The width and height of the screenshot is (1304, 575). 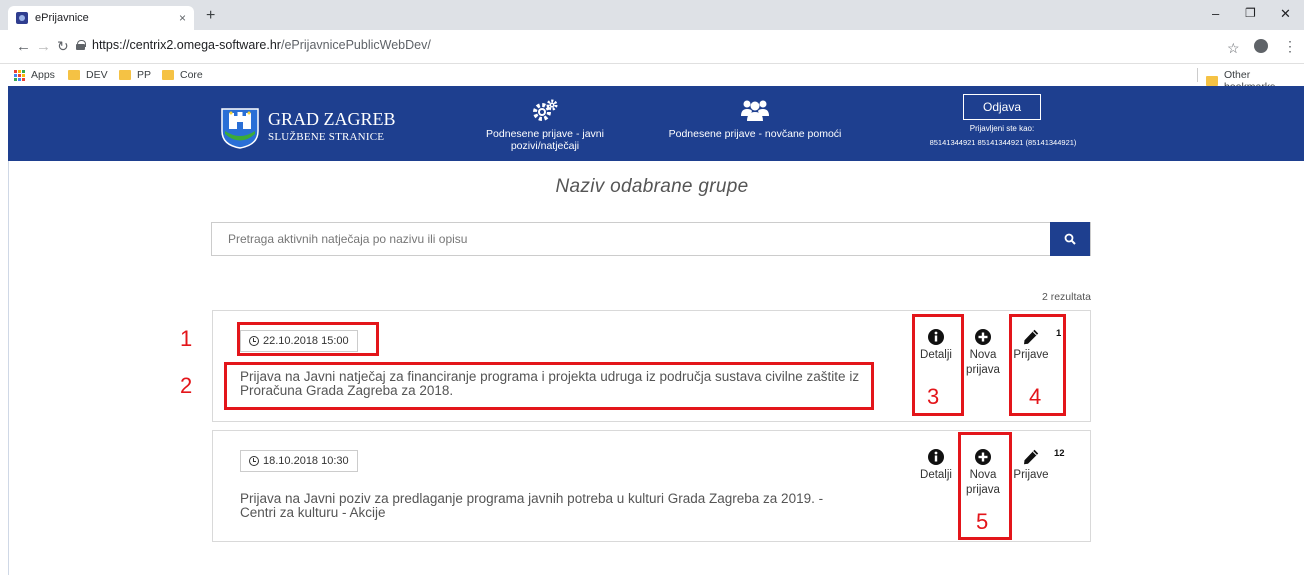 What do you see at coordinates (191, 75) in the screenshot?
I see `bookmark-label: Core` at bounding box center [191, 75].